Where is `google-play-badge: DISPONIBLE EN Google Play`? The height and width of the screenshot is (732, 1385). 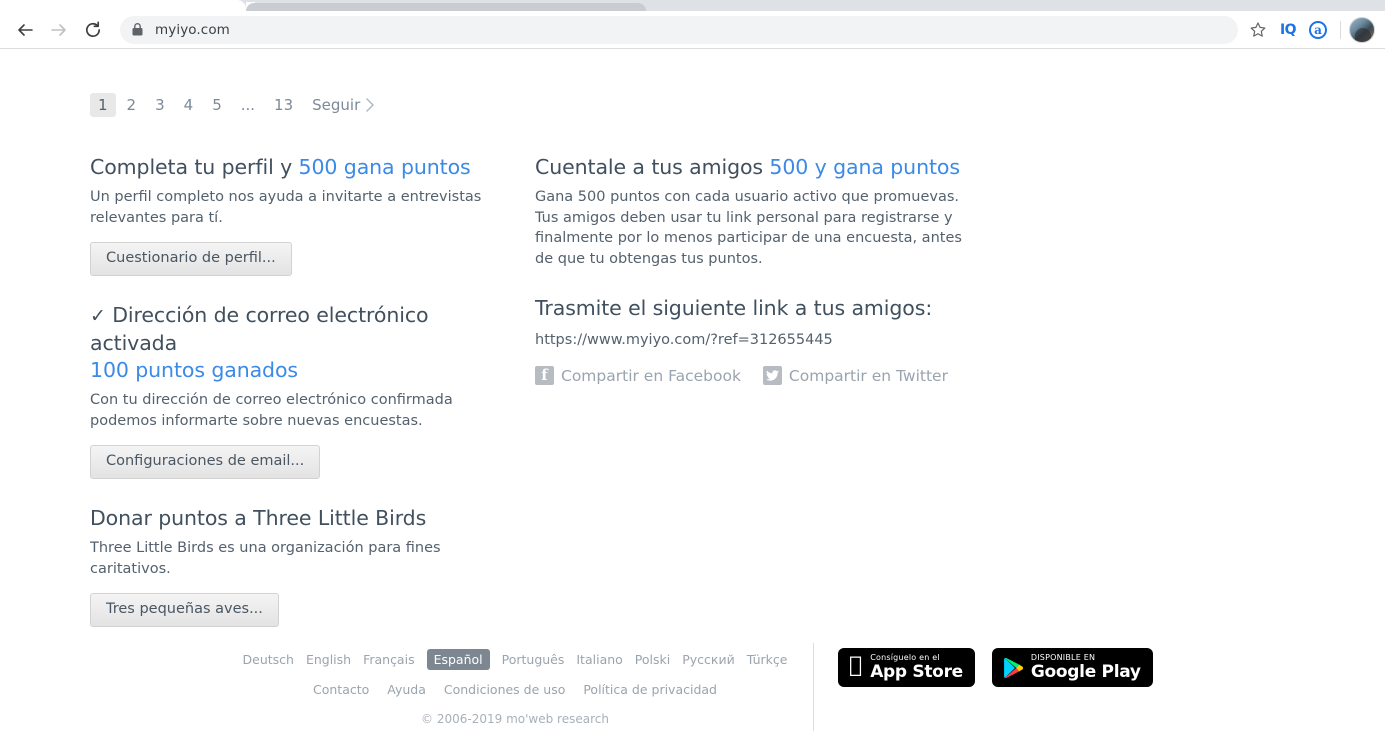
google-play-badge: DISPONIBLE EN Google Play is located at coordinates (1072, 667).